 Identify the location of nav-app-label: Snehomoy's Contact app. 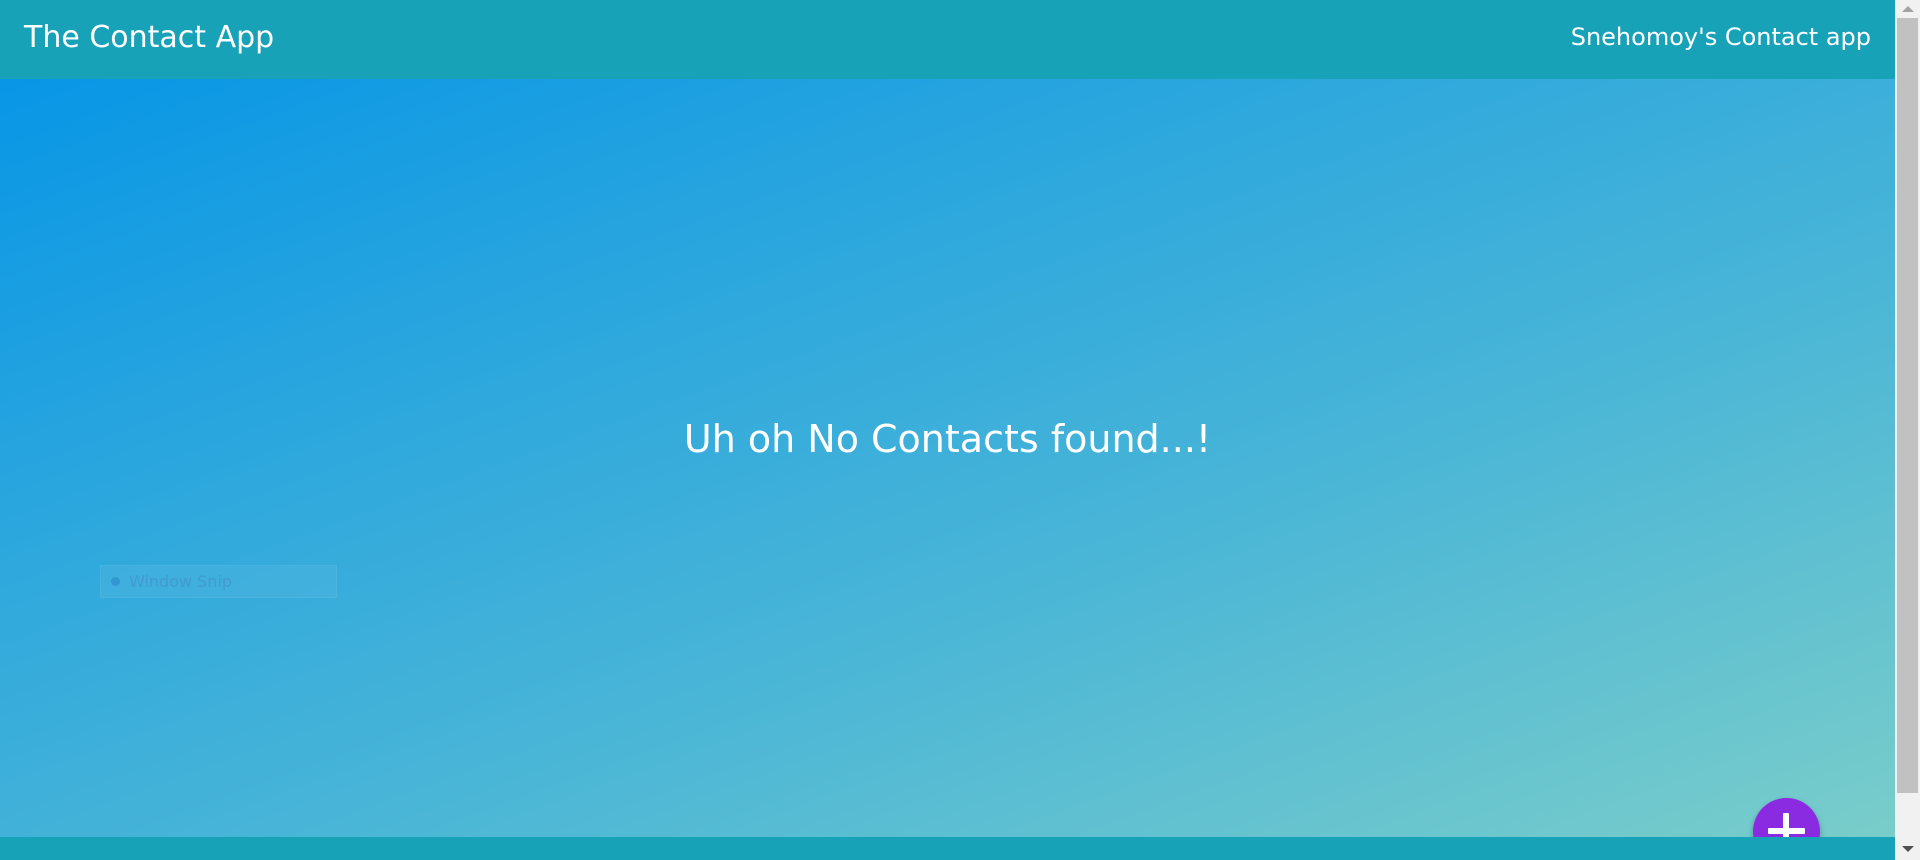
(1720, 37).